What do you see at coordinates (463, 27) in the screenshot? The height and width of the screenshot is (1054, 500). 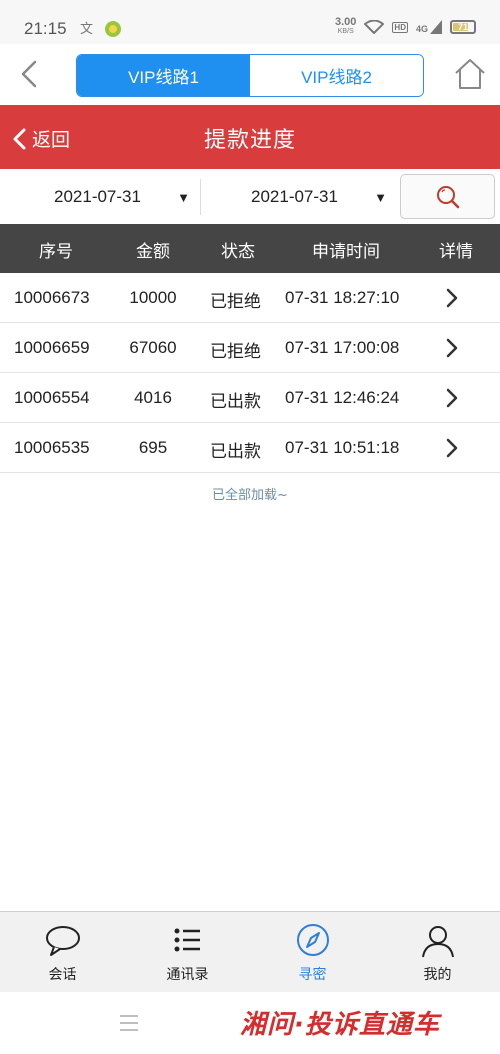 I see `battery-icon: 71` at bounding box center [463, 27].